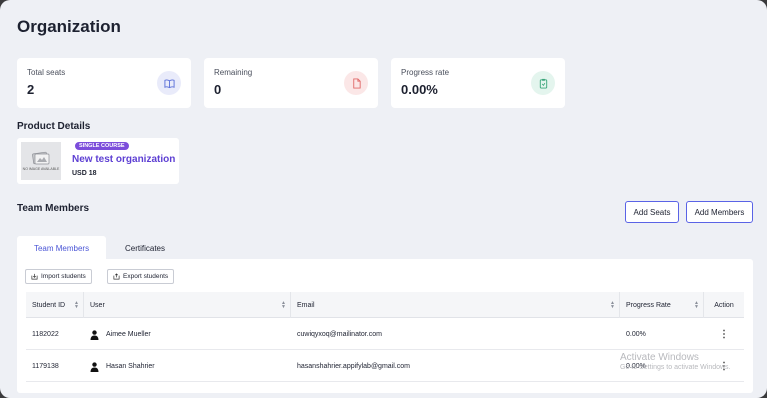  I want to click on stat-card-total-seats: Total seats 2, so click(104, 83).